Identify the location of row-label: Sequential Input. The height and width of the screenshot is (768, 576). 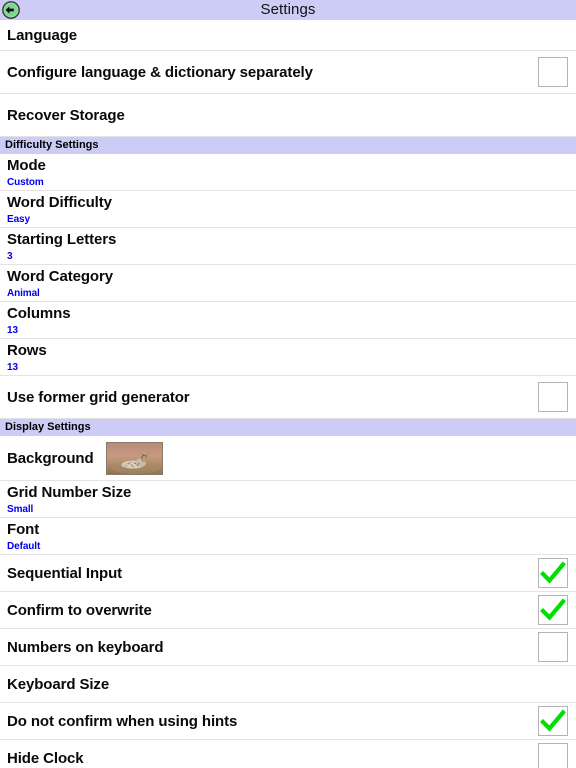
(65, 573).